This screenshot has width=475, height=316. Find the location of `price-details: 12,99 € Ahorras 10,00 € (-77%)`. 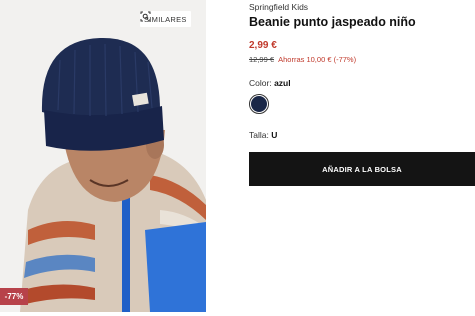

price-details: 12,99 € Ahorras 10,00 € (-77%) is located at coordinates (302, 59).